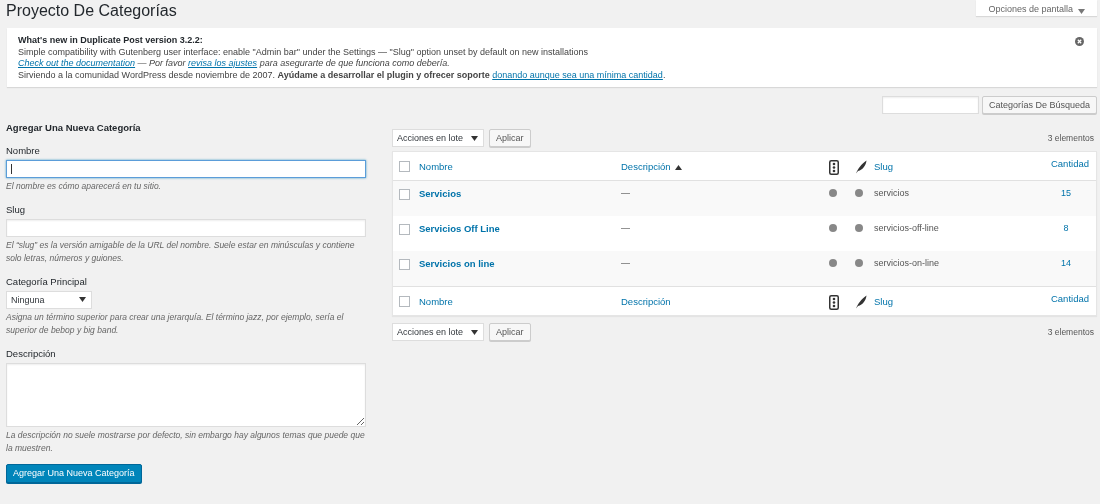 This screenshot has width=1100, height=504. What do you see at coordinates (16, 209) in the screenshot?
I see `field-label: Slug` at bounding box center [16, 209].